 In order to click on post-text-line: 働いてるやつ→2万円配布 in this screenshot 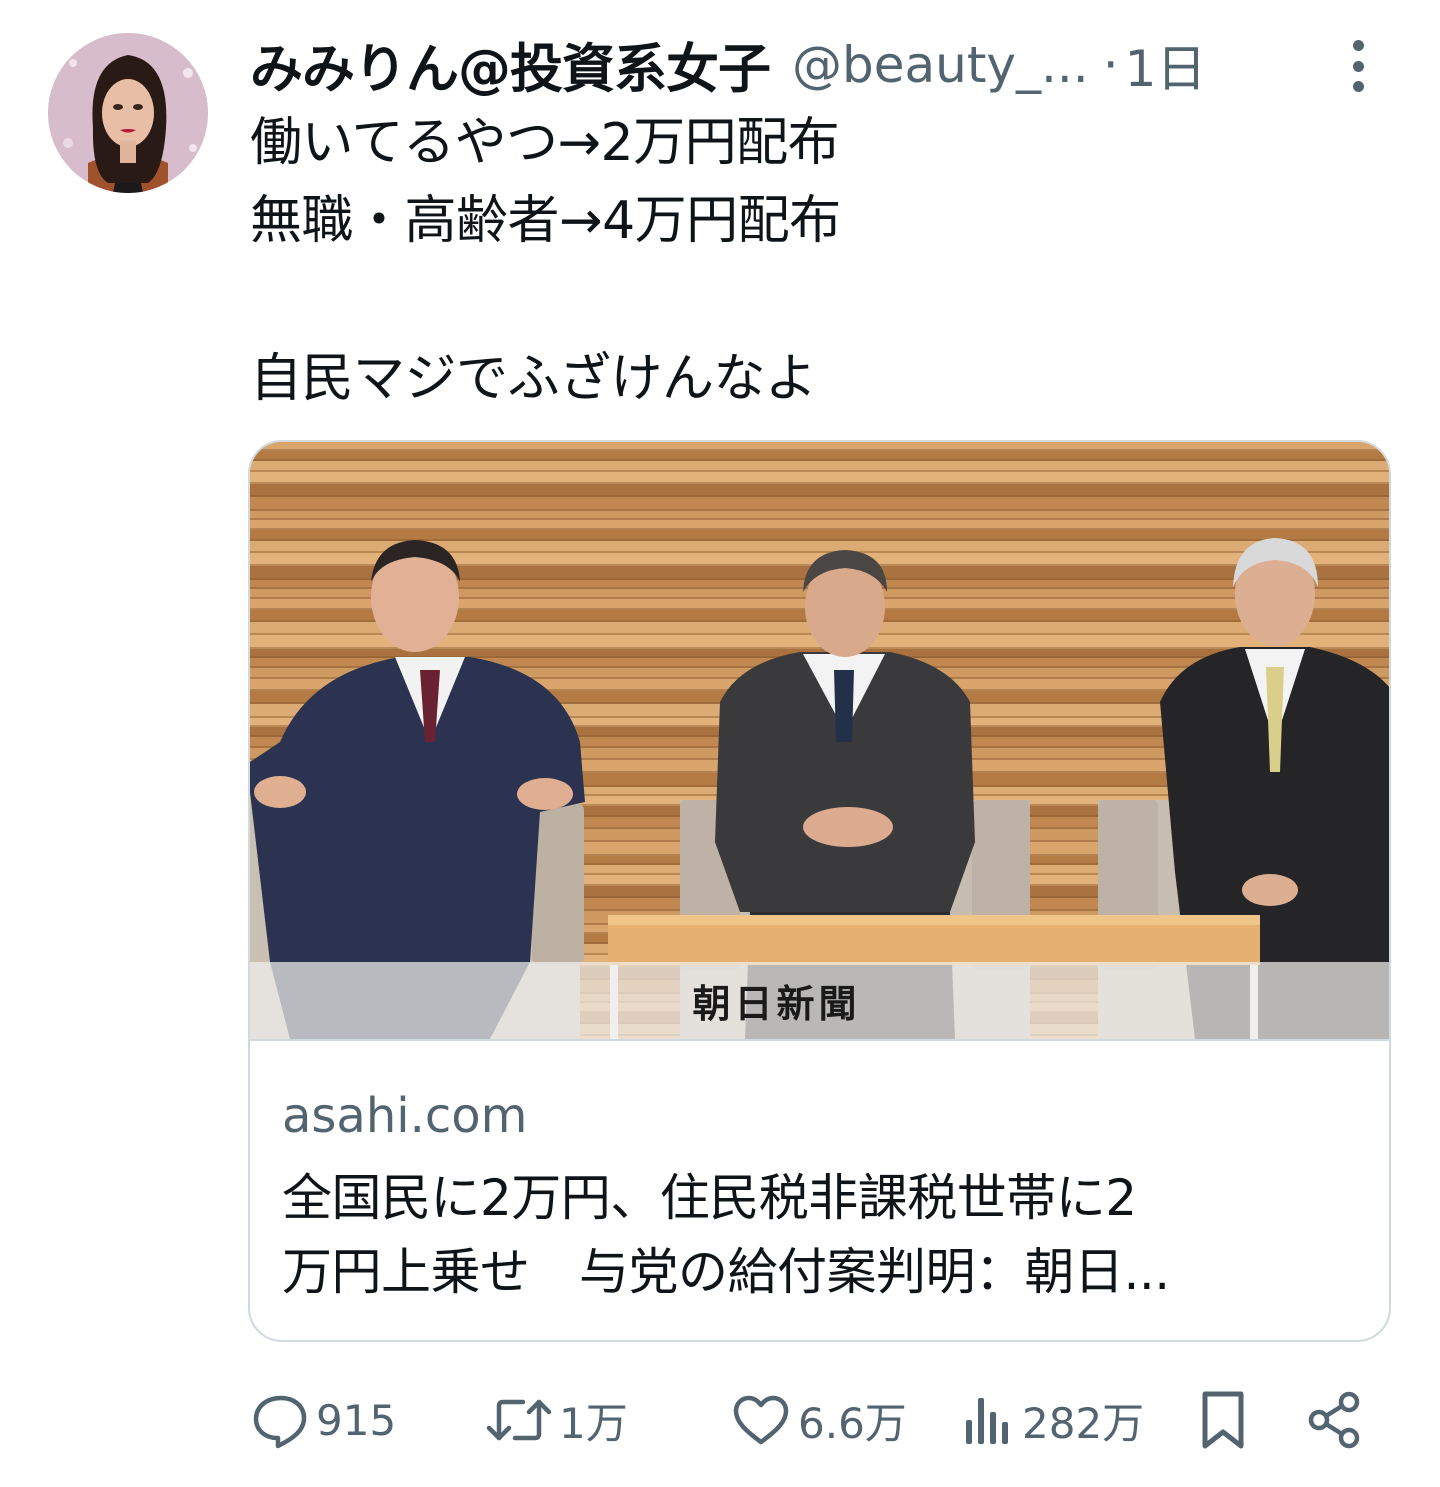, I will do `click(545, 143)`.